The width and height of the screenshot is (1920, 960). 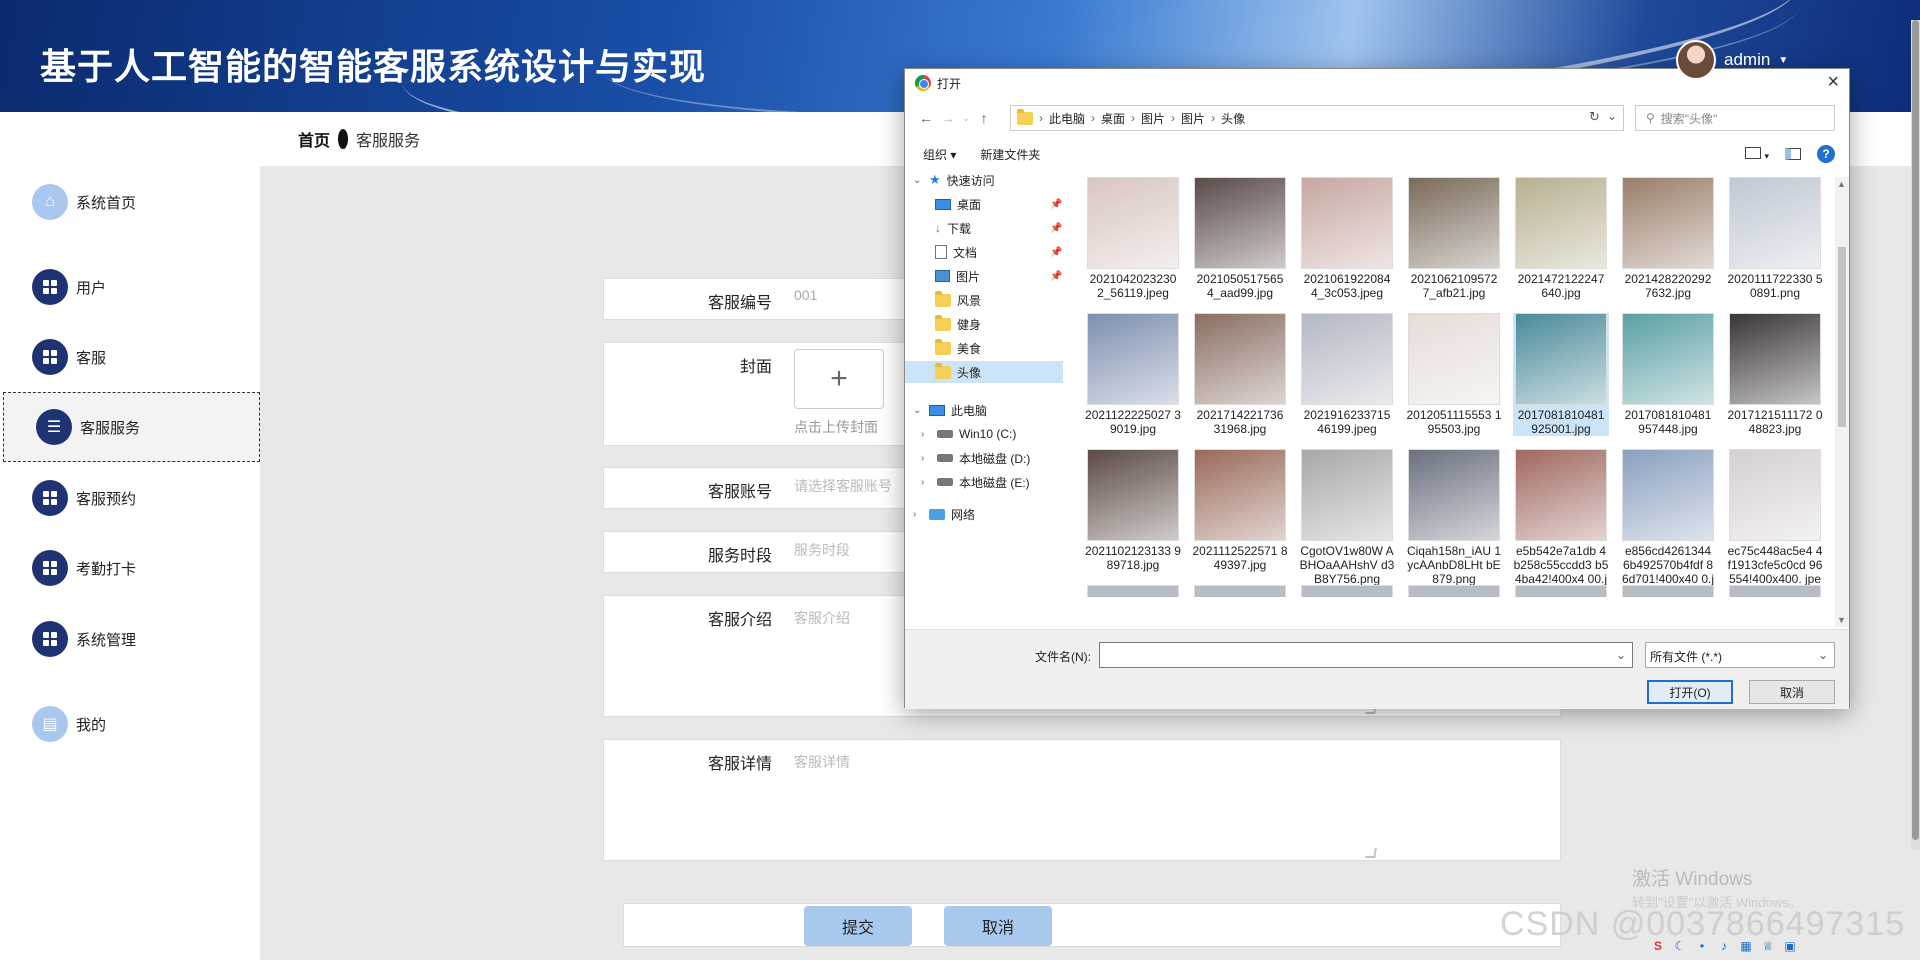 I want to click on page-scrollbar, so click(x=1915, y=435).